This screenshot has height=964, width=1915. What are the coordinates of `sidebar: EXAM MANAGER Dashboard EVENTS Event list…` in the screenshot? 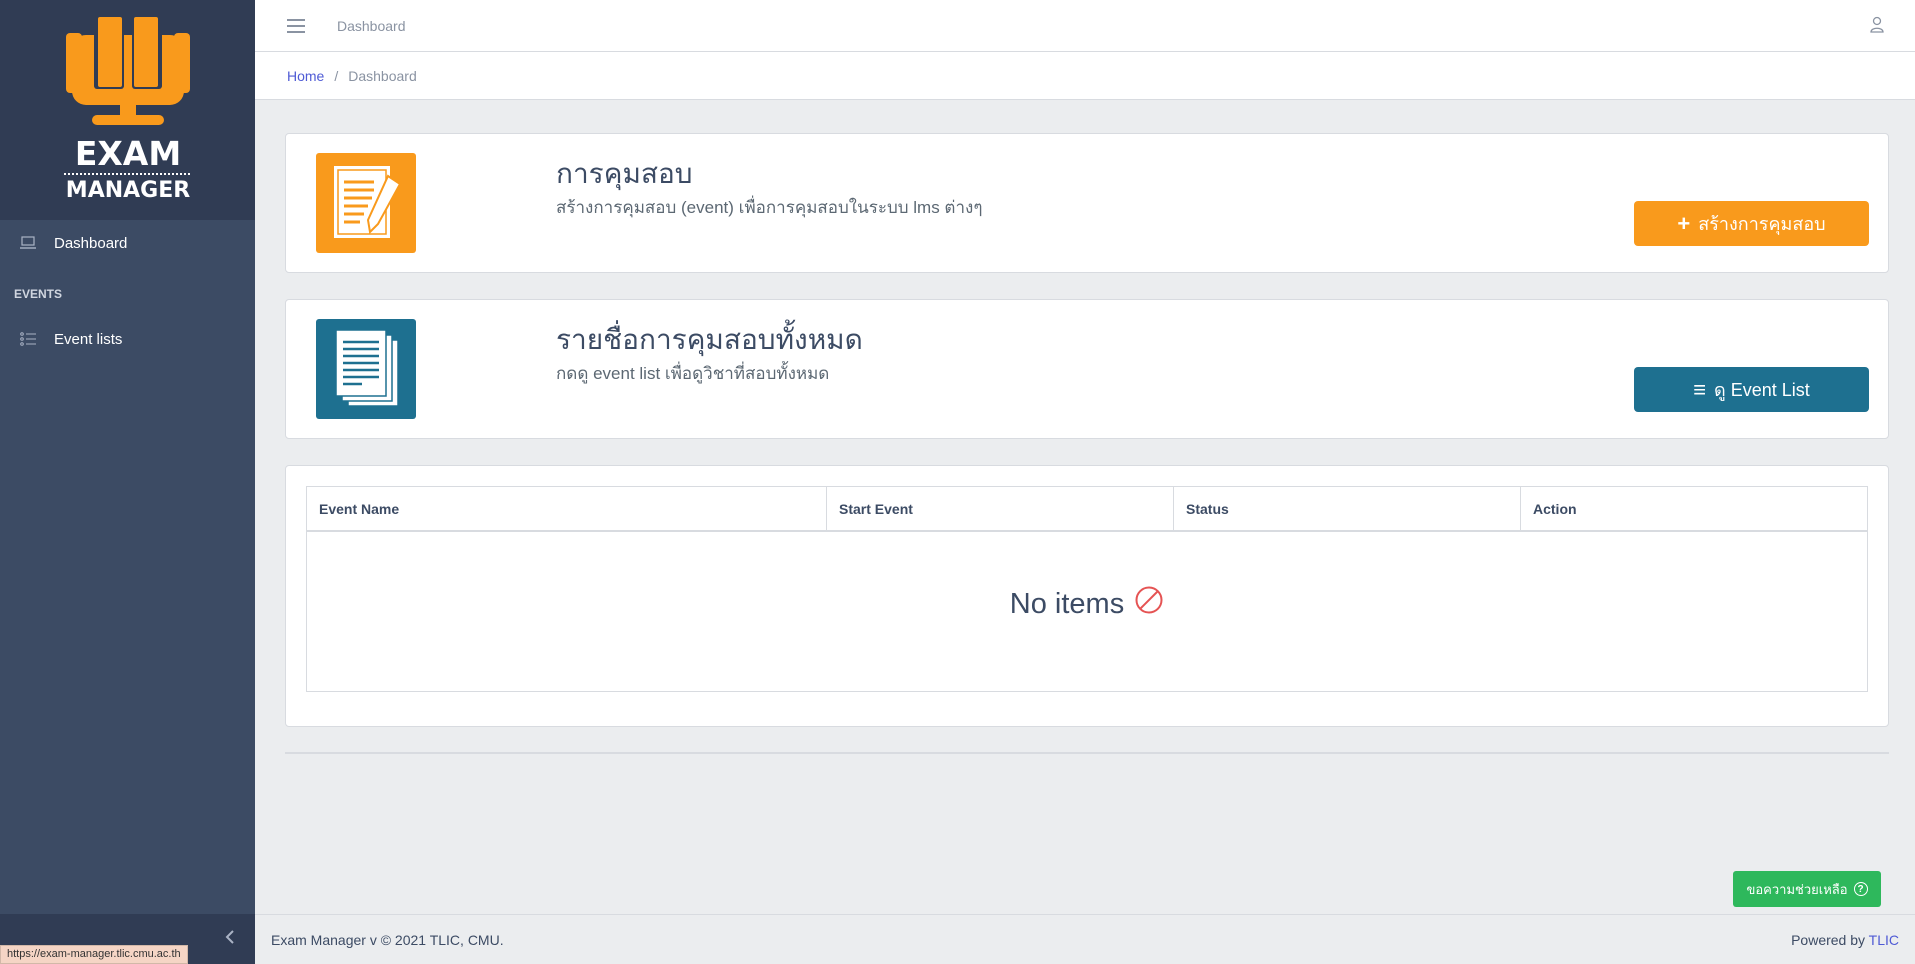 It's located at (127, 482).